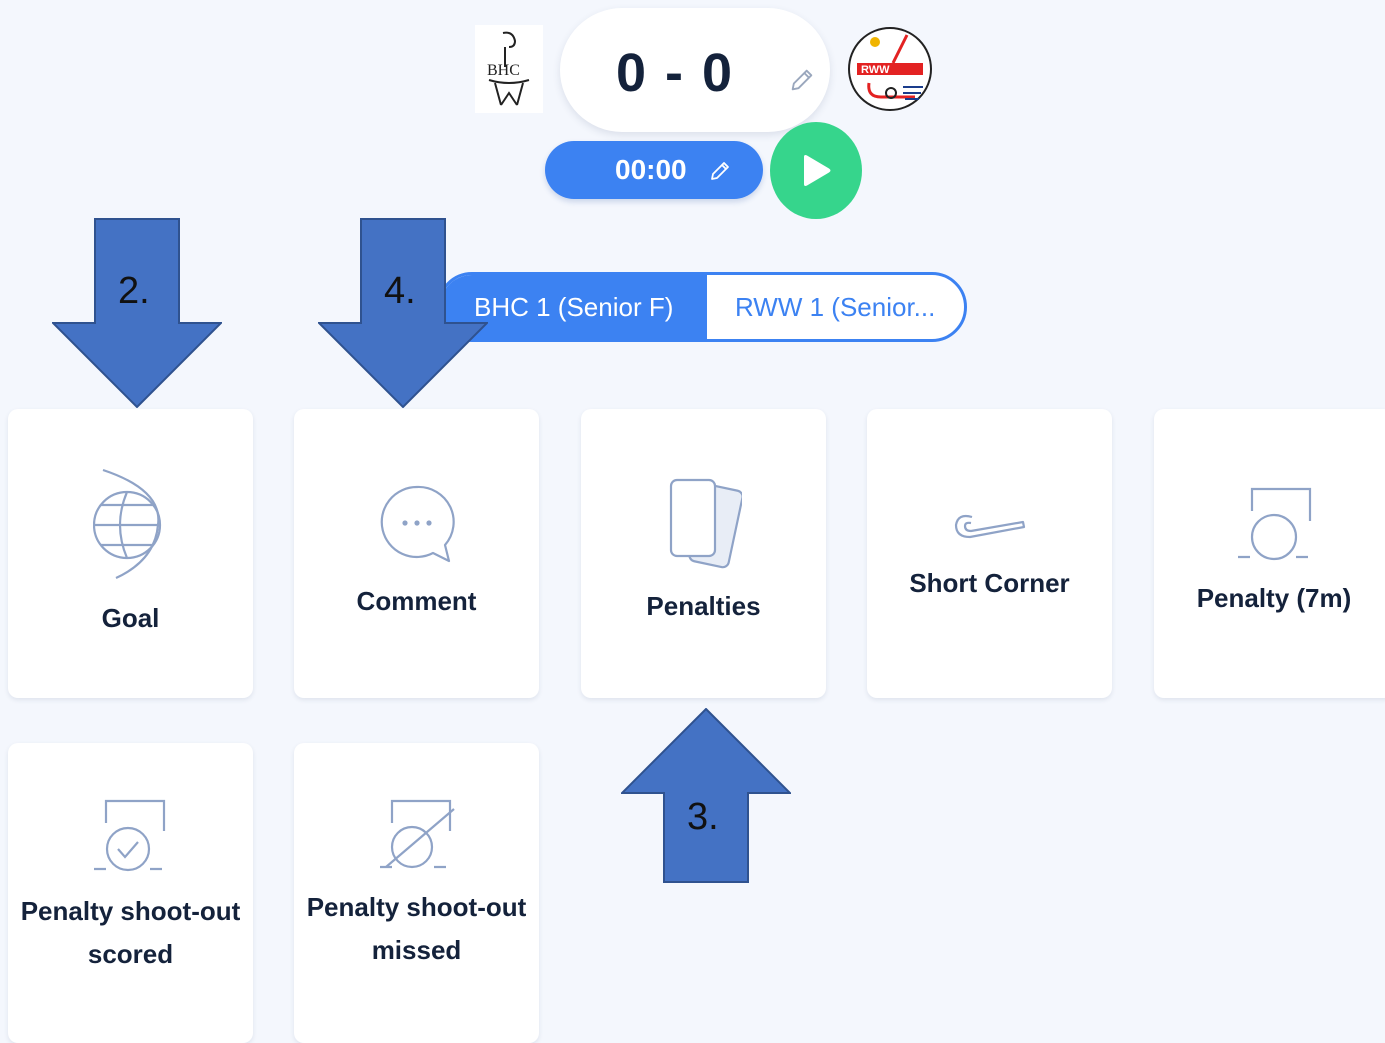  Describe the element at coordinates (503, 70) in the screenshot. I see `home-logo-lettering: BHC` at that location.